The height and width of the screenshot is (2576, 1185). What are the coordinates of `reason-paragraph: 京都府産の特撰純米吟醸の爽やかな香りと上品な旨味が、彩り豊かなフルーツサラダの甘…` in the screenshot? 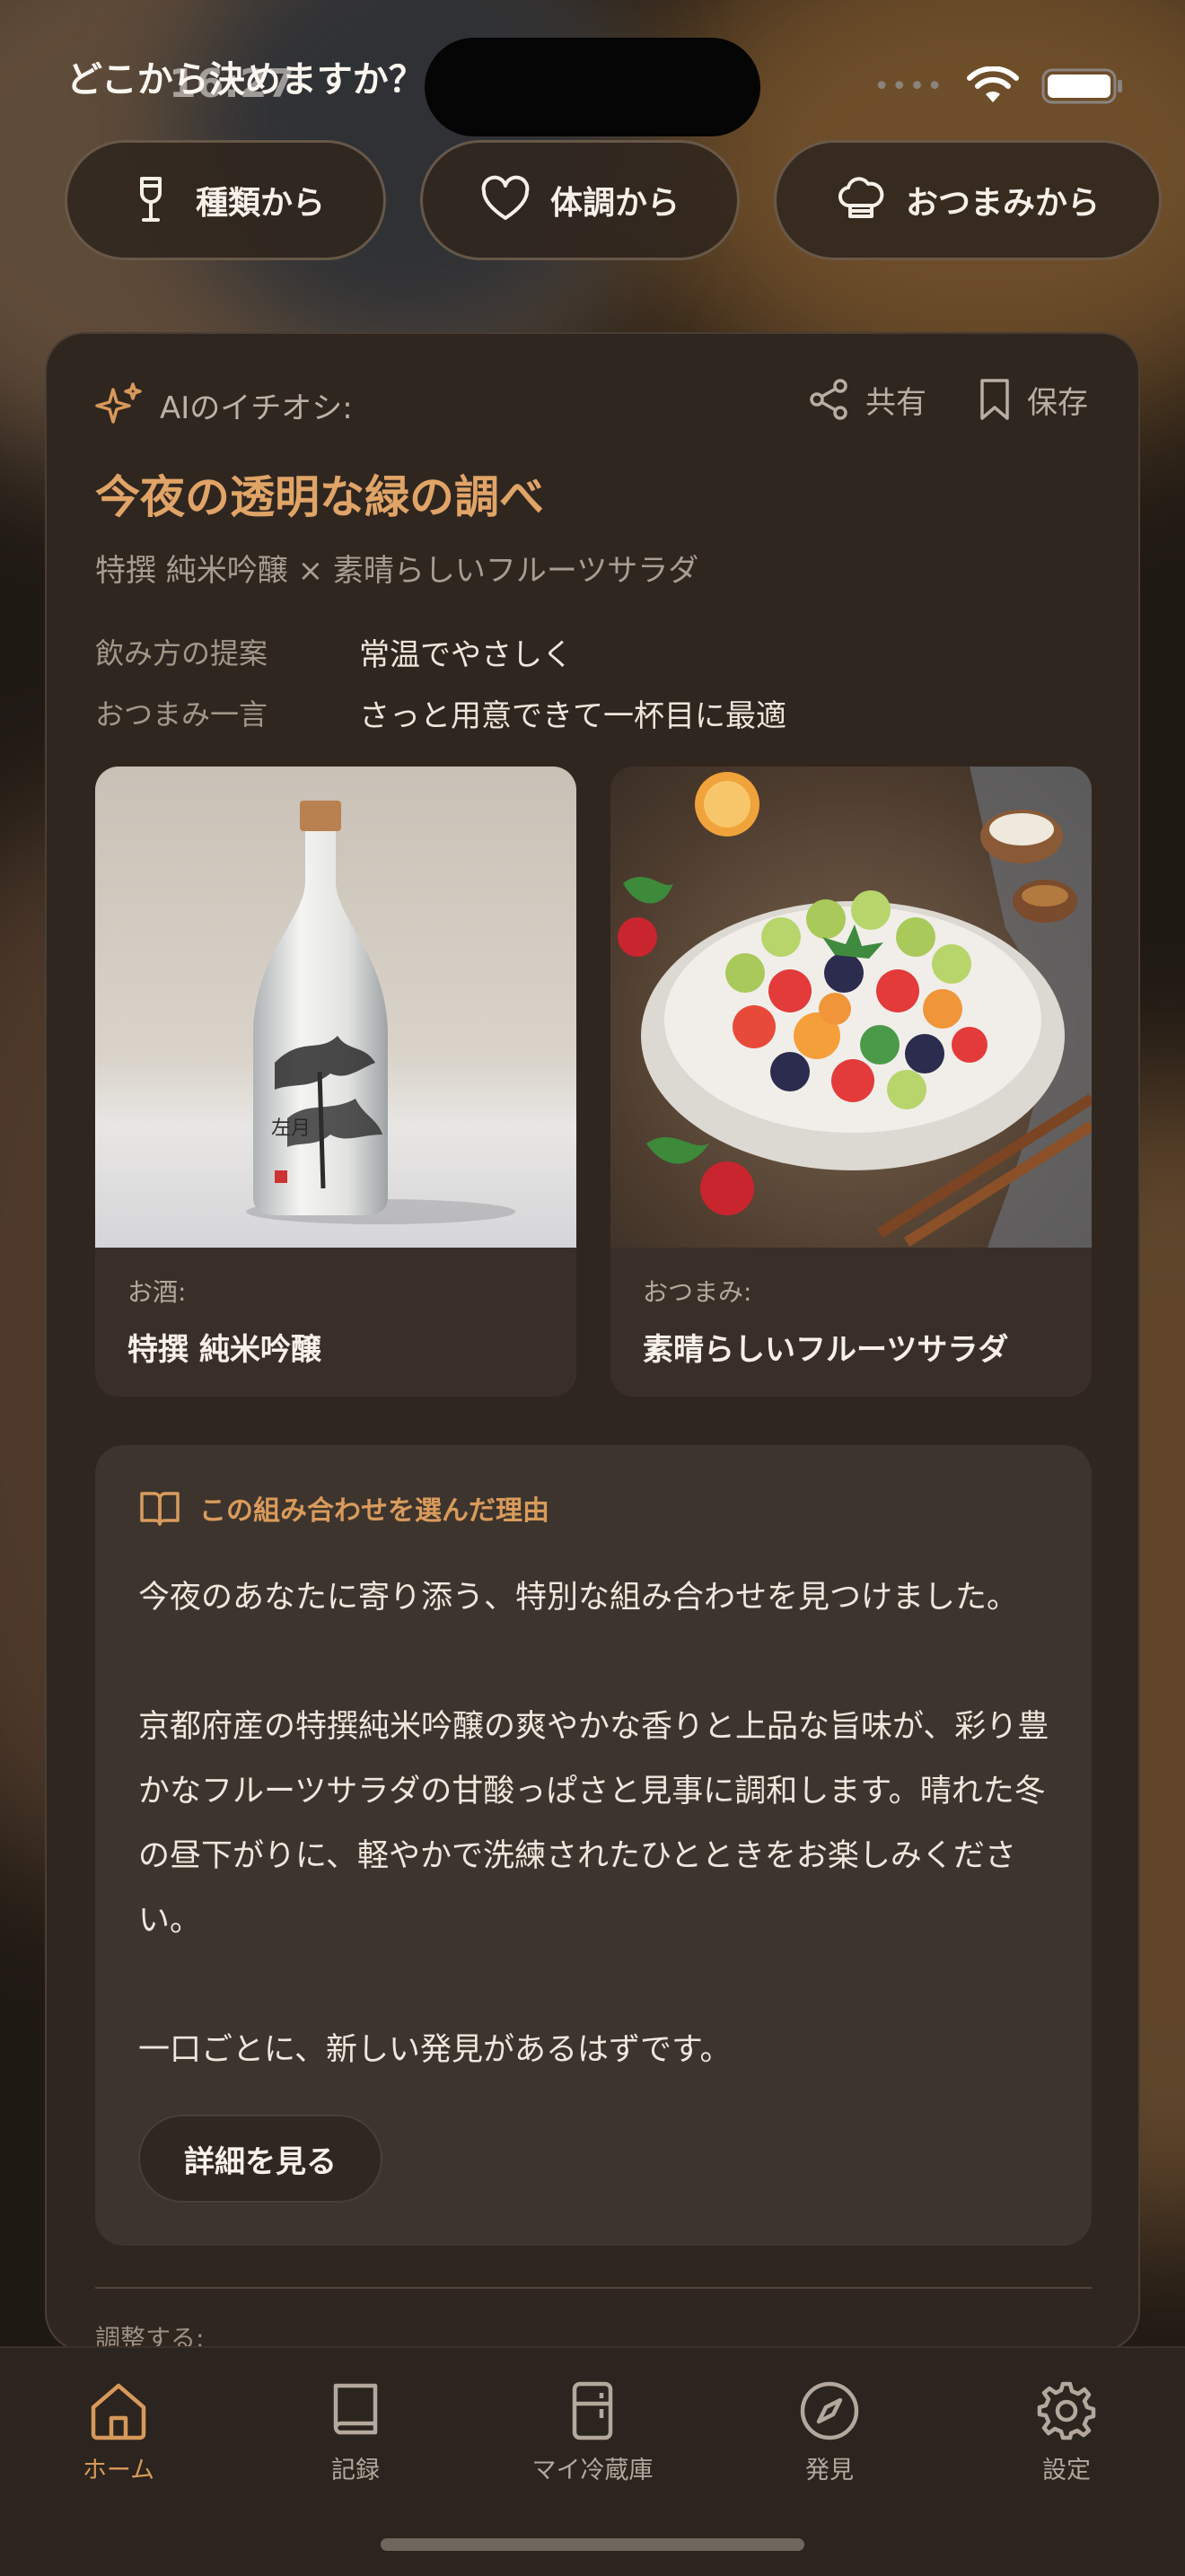 It's located at (593, 1824).